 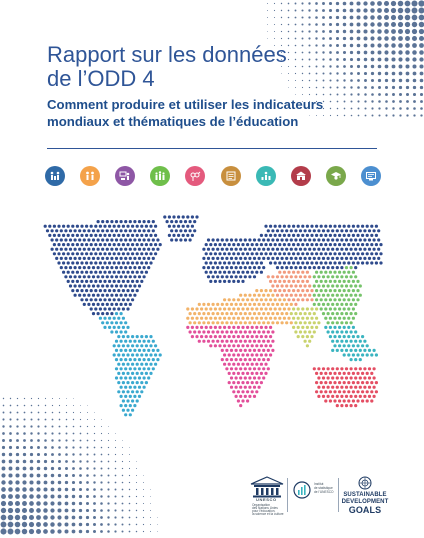 I want to click on skills-icon, so click(x=265, y=176).